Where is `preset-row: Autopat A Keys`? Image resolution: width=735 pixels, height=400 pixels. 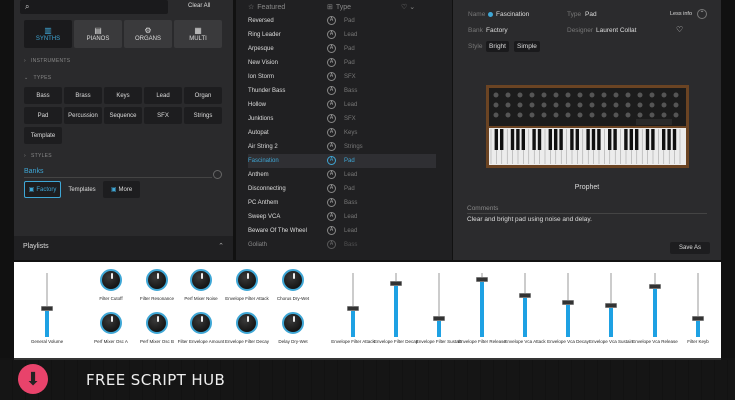
preset-row: Autopat A Keys is located at coordinates (342, 133).